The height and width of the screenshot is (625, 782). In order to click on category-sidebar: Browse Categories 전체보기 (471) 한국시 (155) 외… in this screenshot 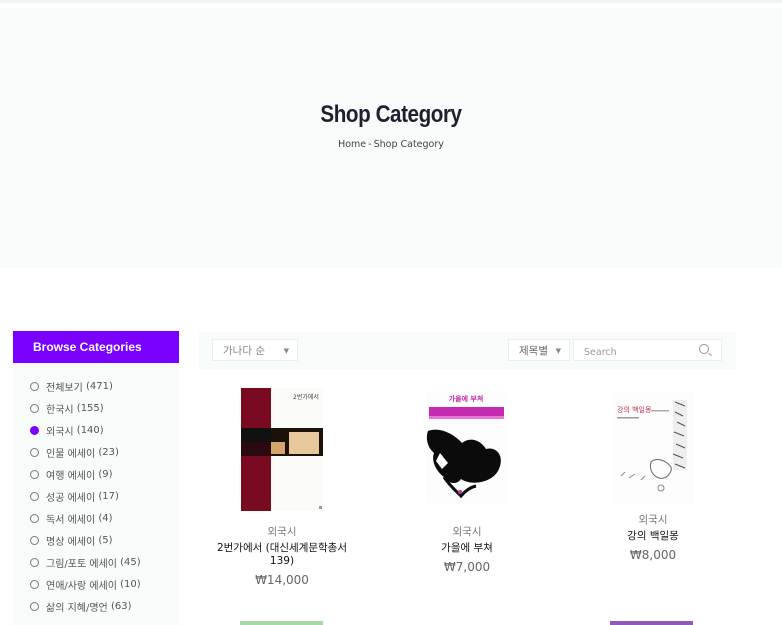, I will do `click(96, 478)`.